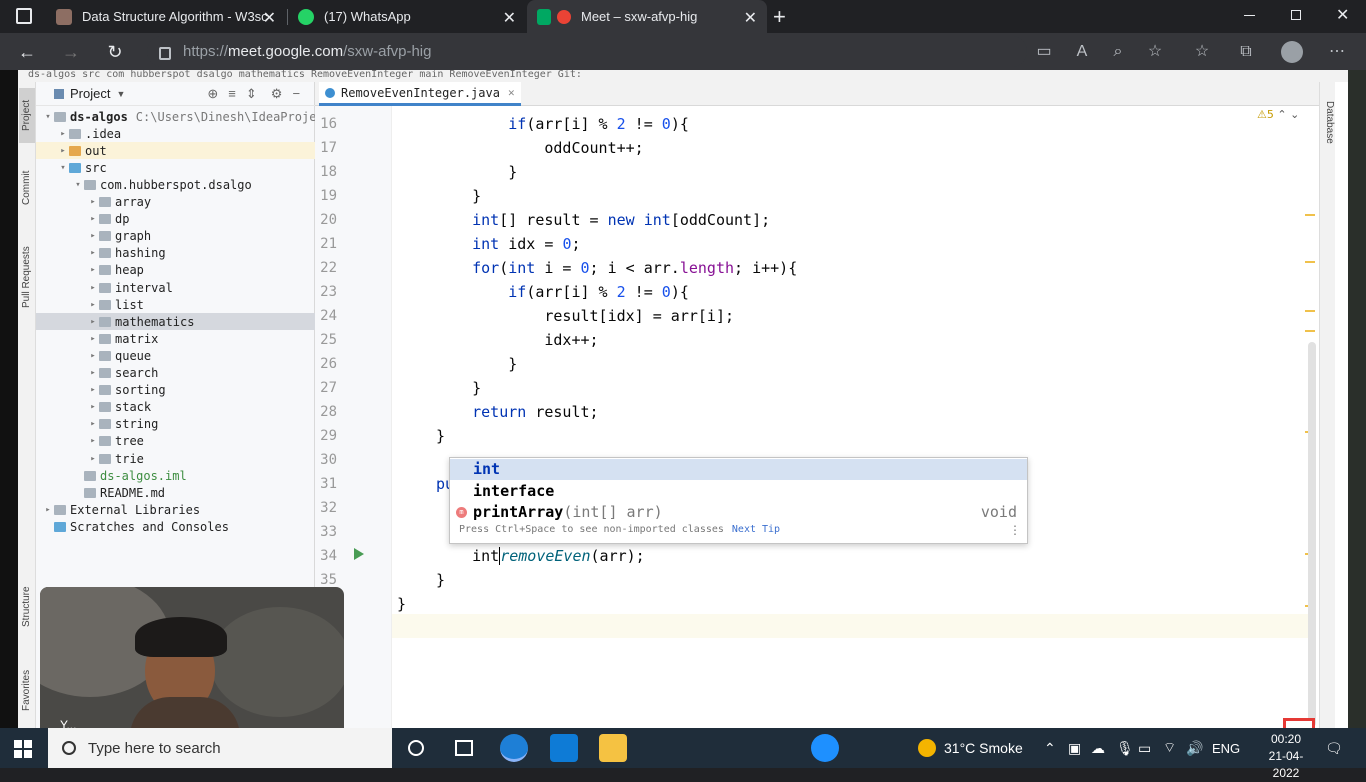 The image size is (1366, 782). I want to click on code-line: int[] result = new int[oddCount];, so click(603, 220).